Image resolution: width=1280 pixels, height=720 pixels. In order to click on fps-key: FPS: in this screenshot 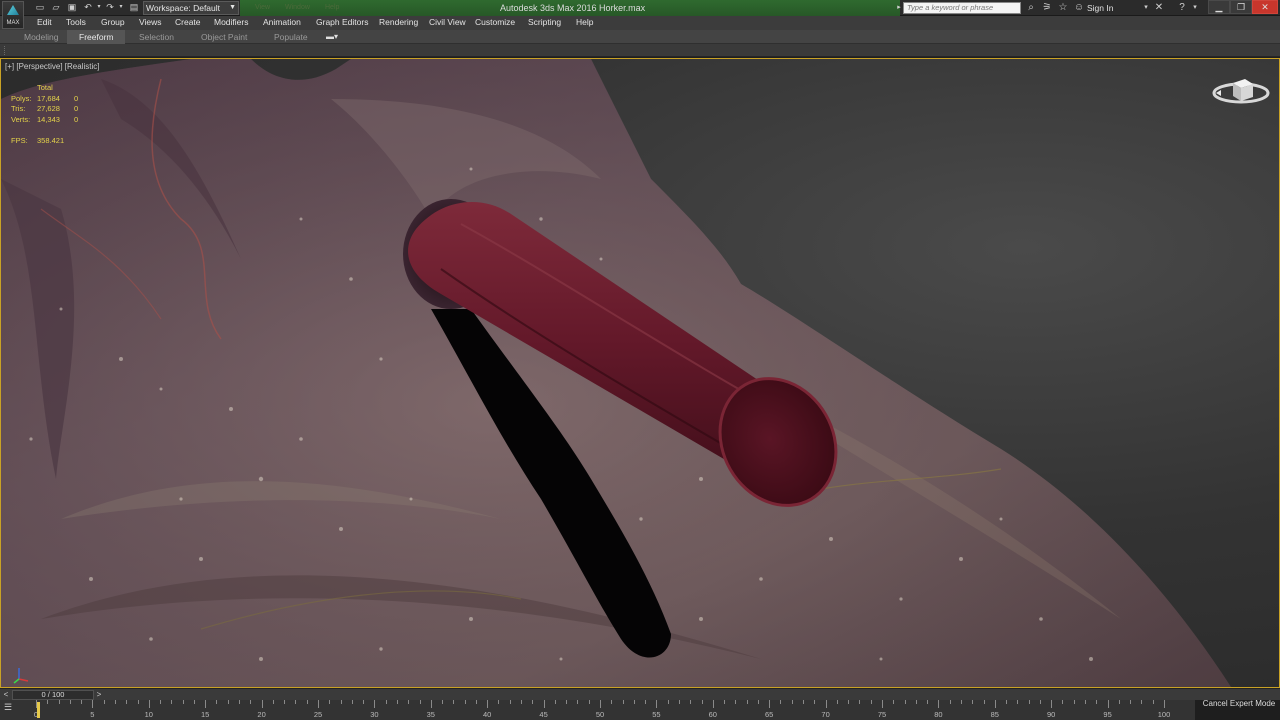, I will do `click(19, 141)`.